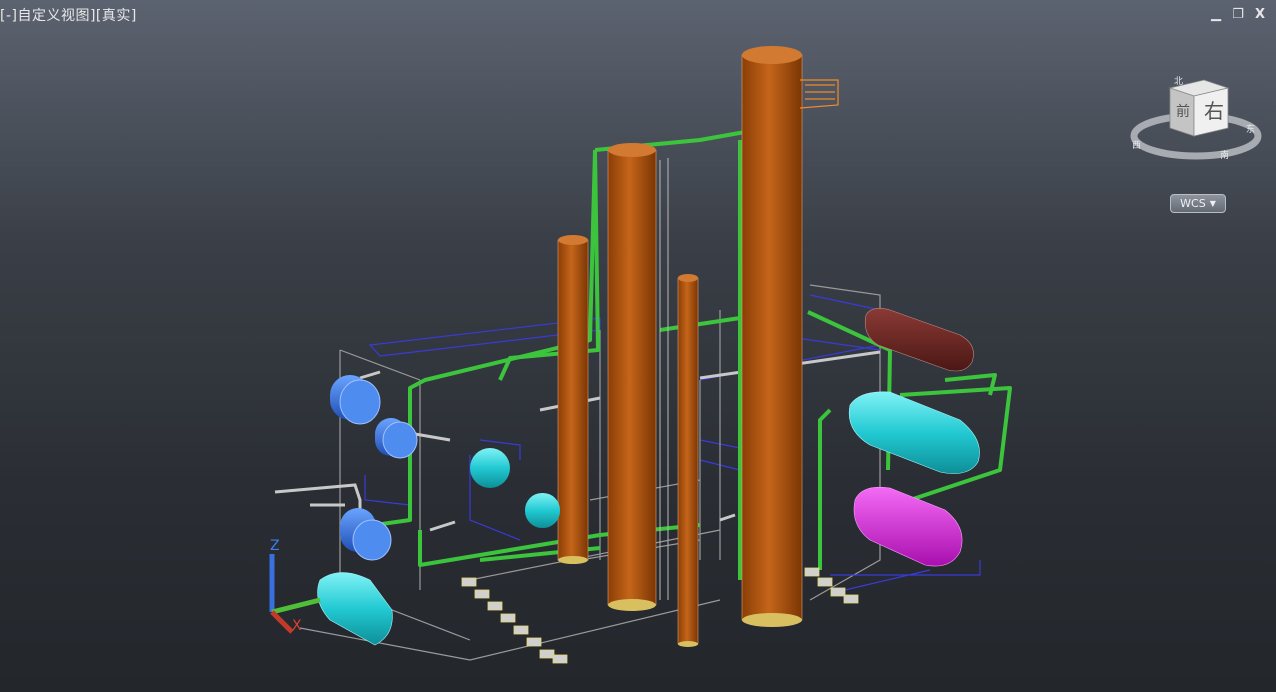 This screenshot has height=692, width=1276. Describe the element at coordinates (632, 377) in the screenshot. I see `column-mid` at that location.